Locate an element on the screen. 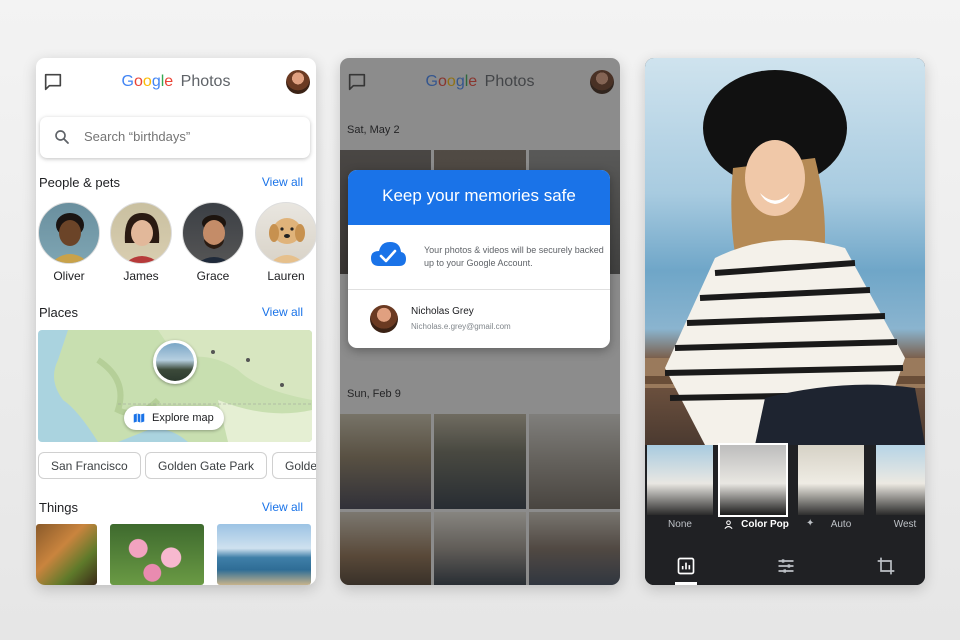 This screenshot has width=960, height=640. people-section-title: People & pets is located at coordinates (79, 182).